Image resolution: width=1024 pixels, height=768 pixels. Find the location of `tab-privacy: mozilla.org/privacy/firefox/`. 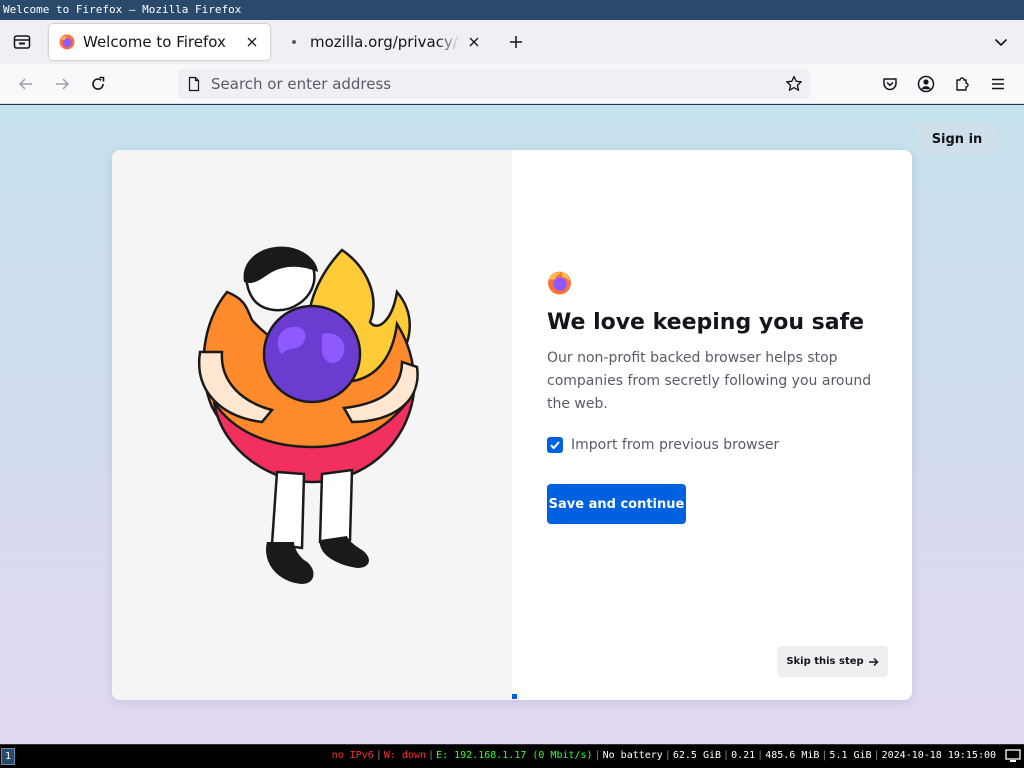

tab-privacy: mozilla.org/privacy/firefox/ is located at coordinates (384, 42).